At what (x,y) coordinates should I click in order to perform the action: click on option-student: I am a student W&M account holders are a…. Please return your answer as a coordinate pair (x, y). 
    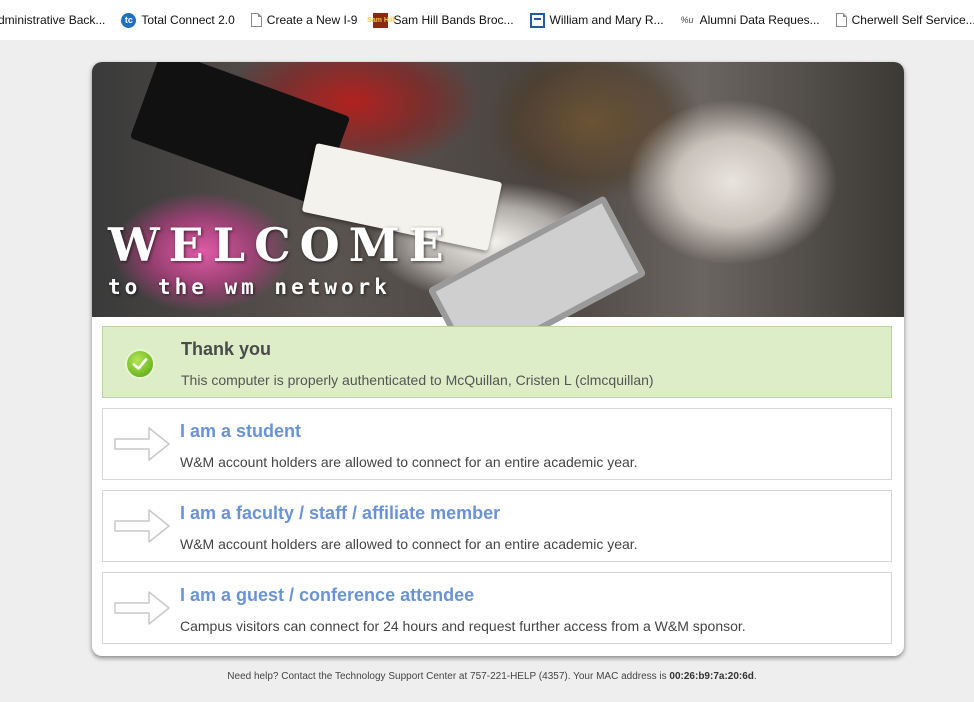
    Looking at the image, I should click on (497, 444).